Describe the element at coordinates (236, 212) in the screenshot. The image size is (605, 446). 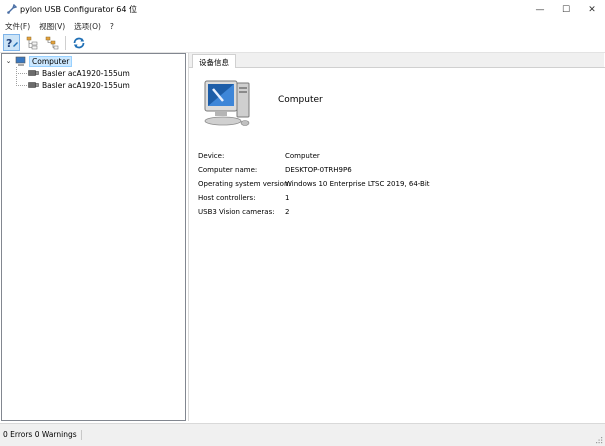
I see `info-label-usb3-cameras: USB3 Vision cameras:` at that location.